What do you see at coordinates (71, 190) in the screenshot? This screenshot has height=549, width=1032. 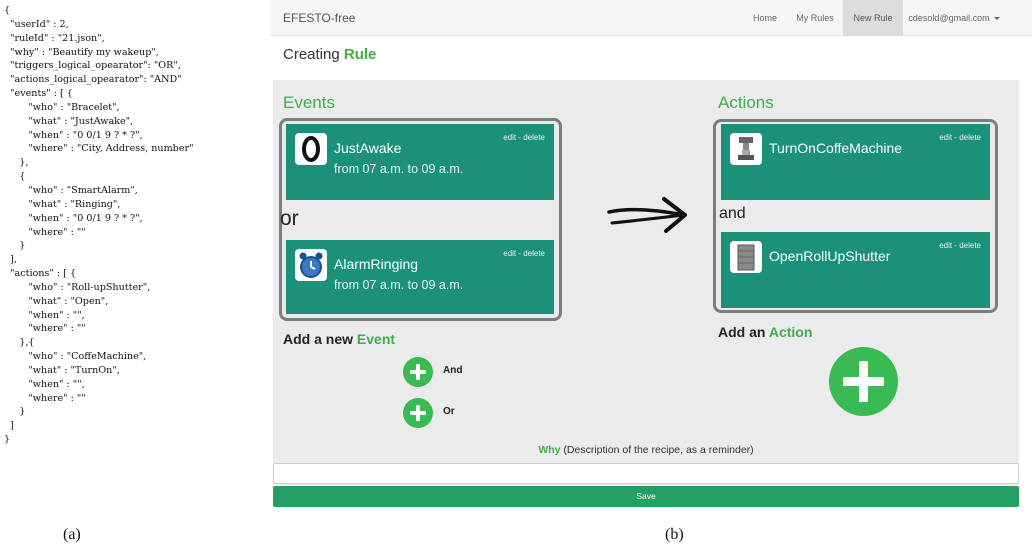 I see `code-line: "who" : "SmartAlarm",` at bounding box center [71, 190].